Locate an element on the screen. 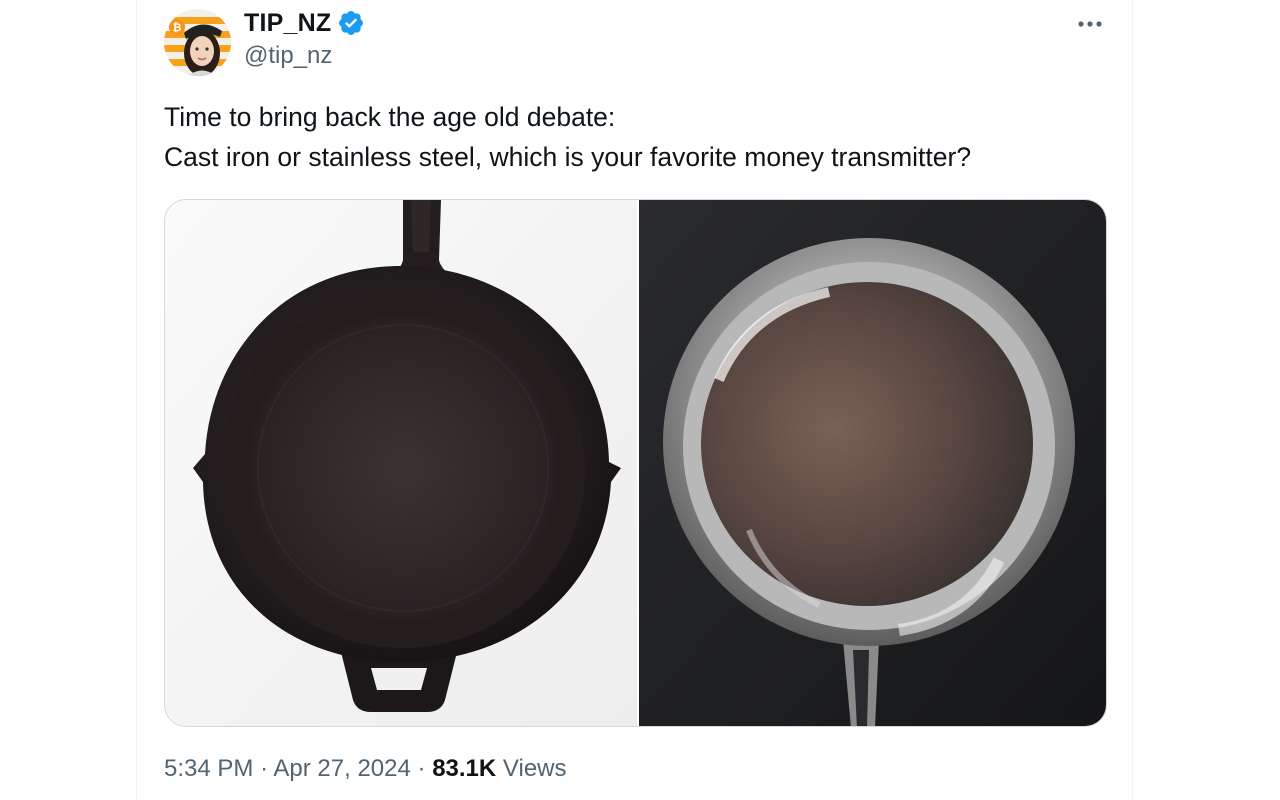  verified-badge-icon is located at coordinates (351, 23).